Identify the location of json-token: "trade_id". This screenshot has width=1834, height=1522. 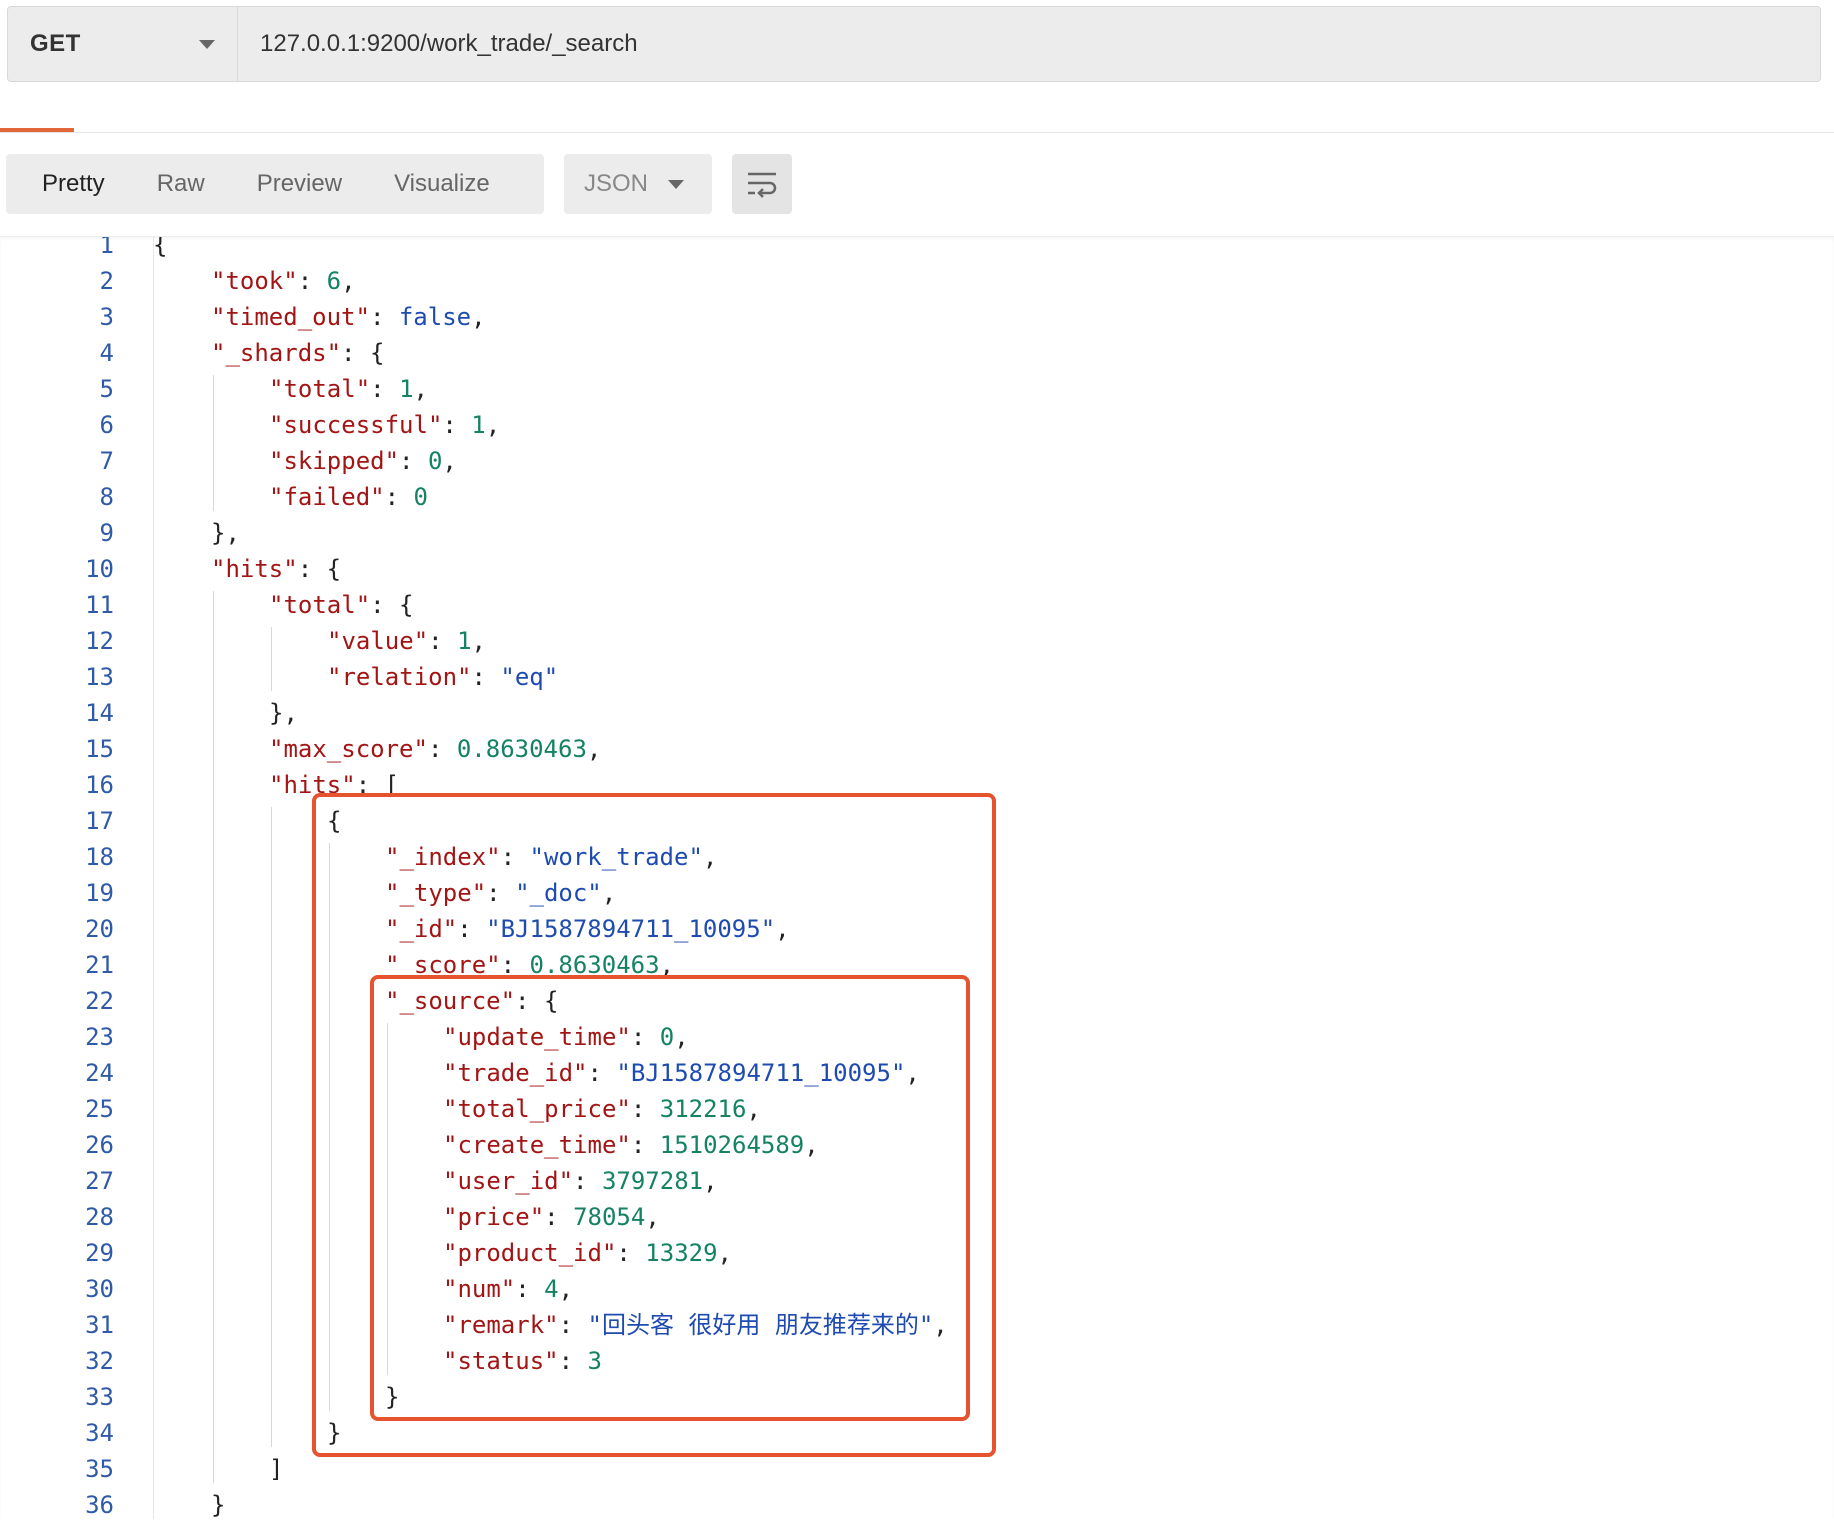
(515, 1073).